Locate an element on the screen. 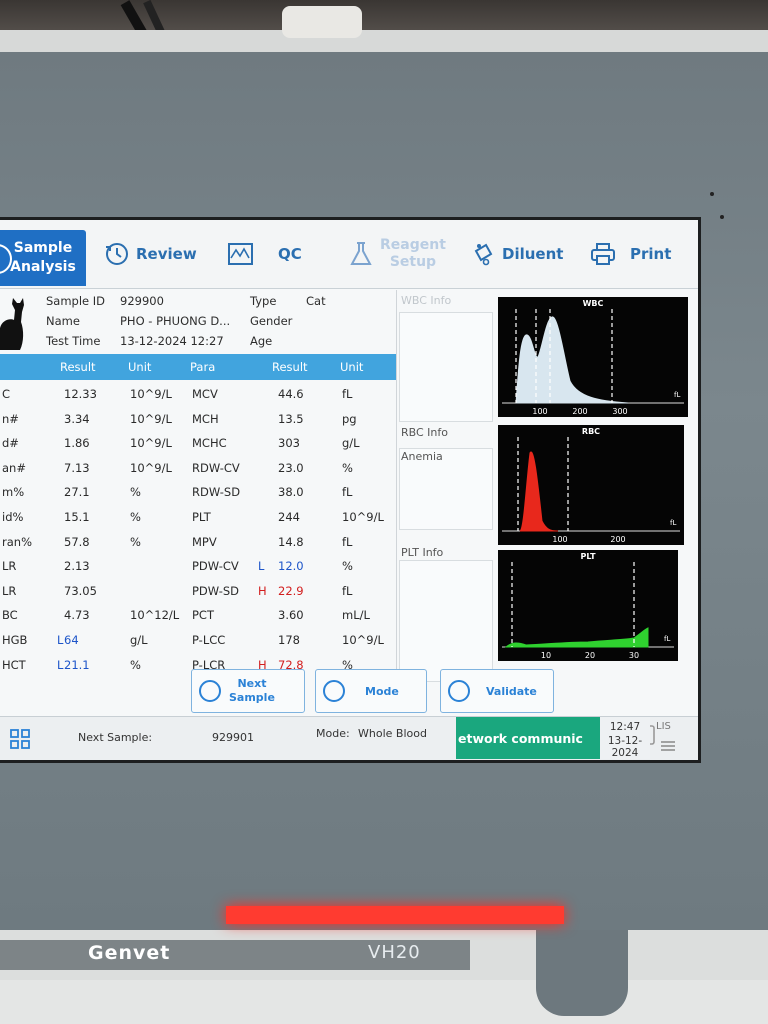  mode-icon is located at coordinates (334, 691).